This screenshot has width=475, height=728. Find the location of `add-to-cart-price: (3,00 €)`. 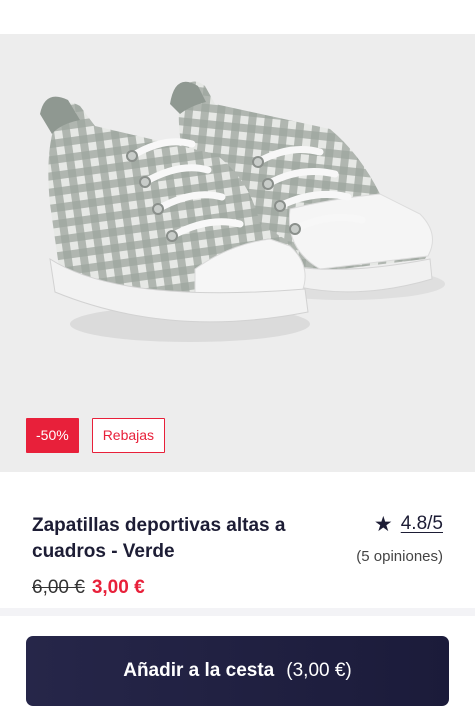

add-to-cart-price: (3,00 €) is located at coordinates (319, 670).